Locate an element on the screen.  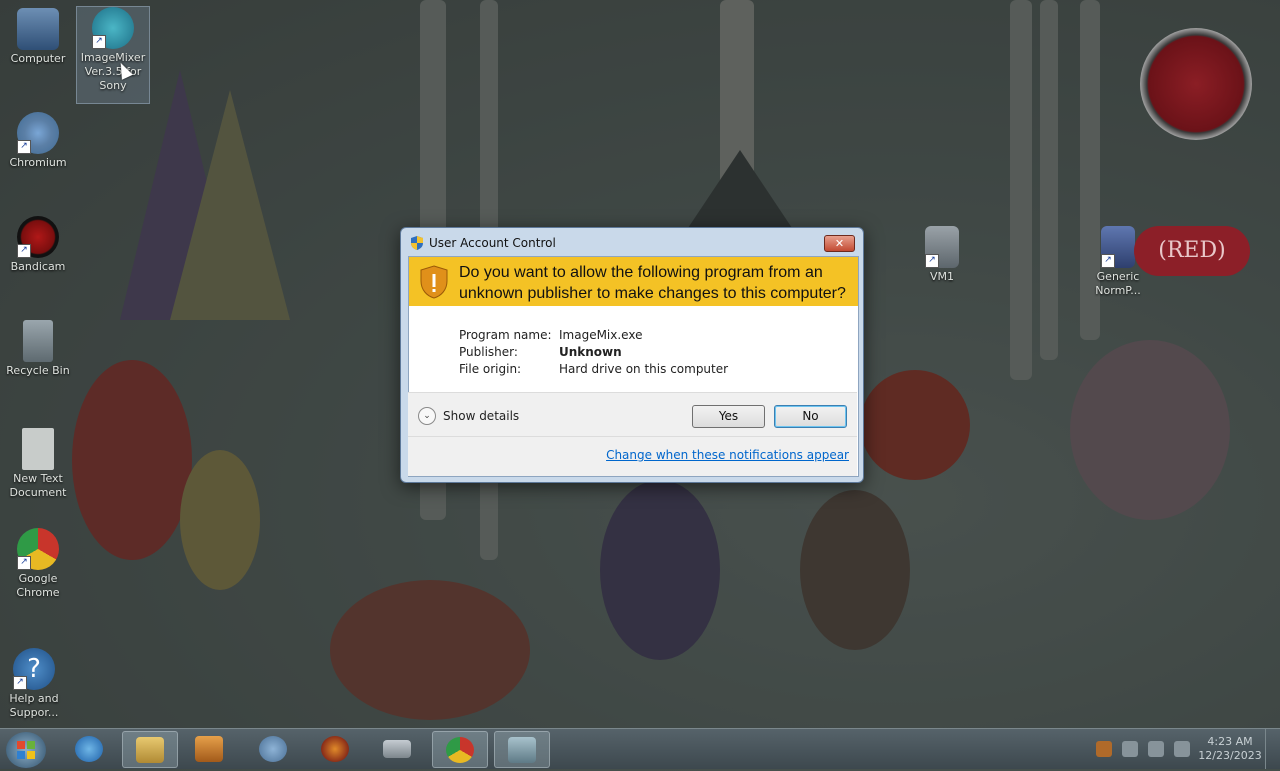
taskbar-item-file-explorer is located at coordinates (150, 749).